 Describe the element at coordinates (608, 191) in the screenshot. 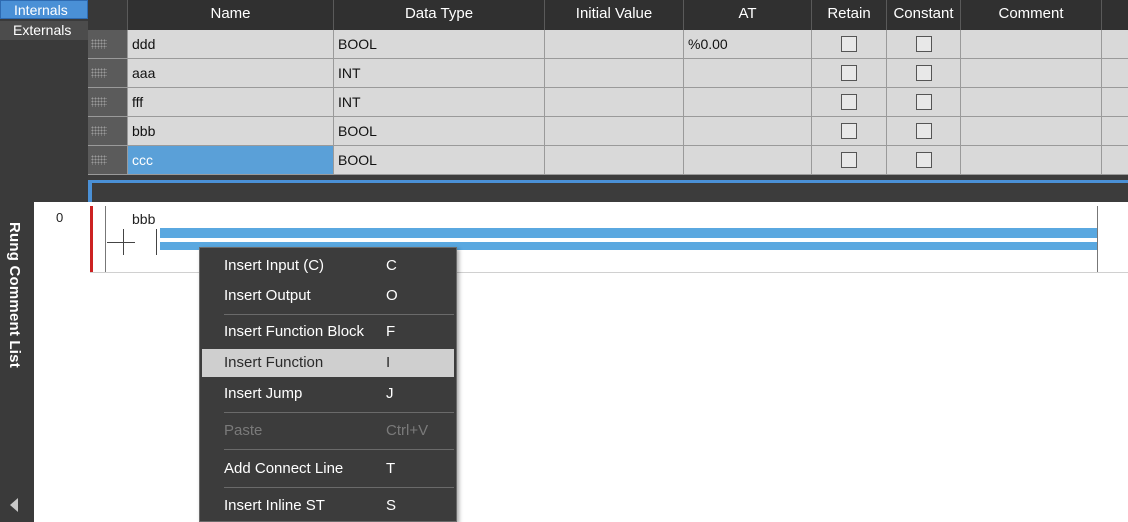

I see `grid-new-row-area` at that location.